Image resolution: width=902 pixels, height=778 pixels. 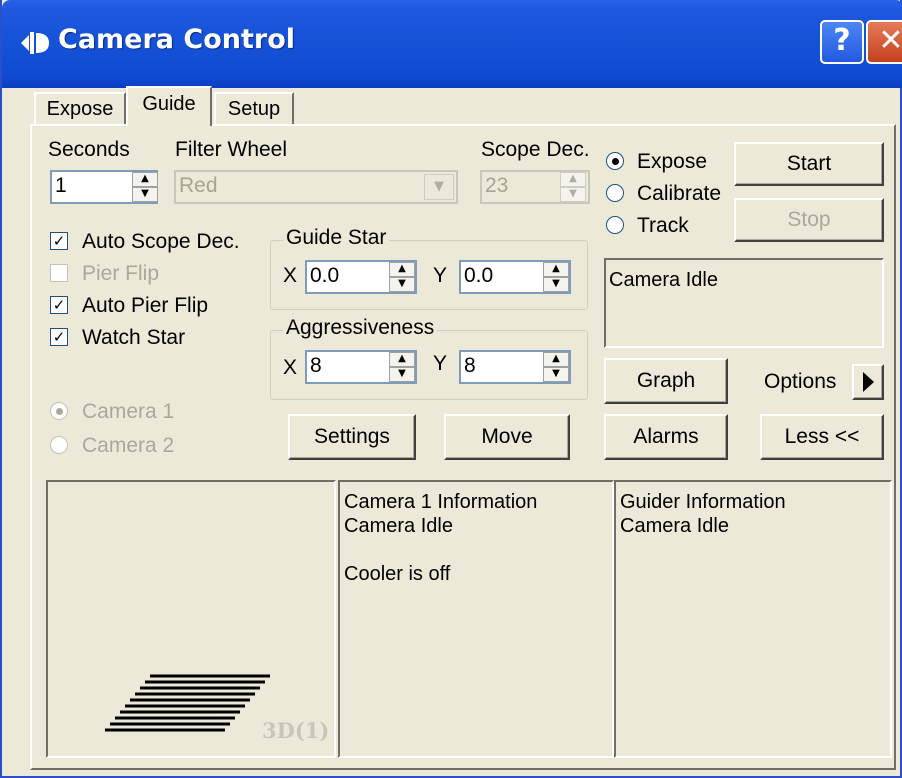 What do you see at coordinates (800, 381) in the screenshot?
I see `options-label: Options` at bounding box center [800, 381].